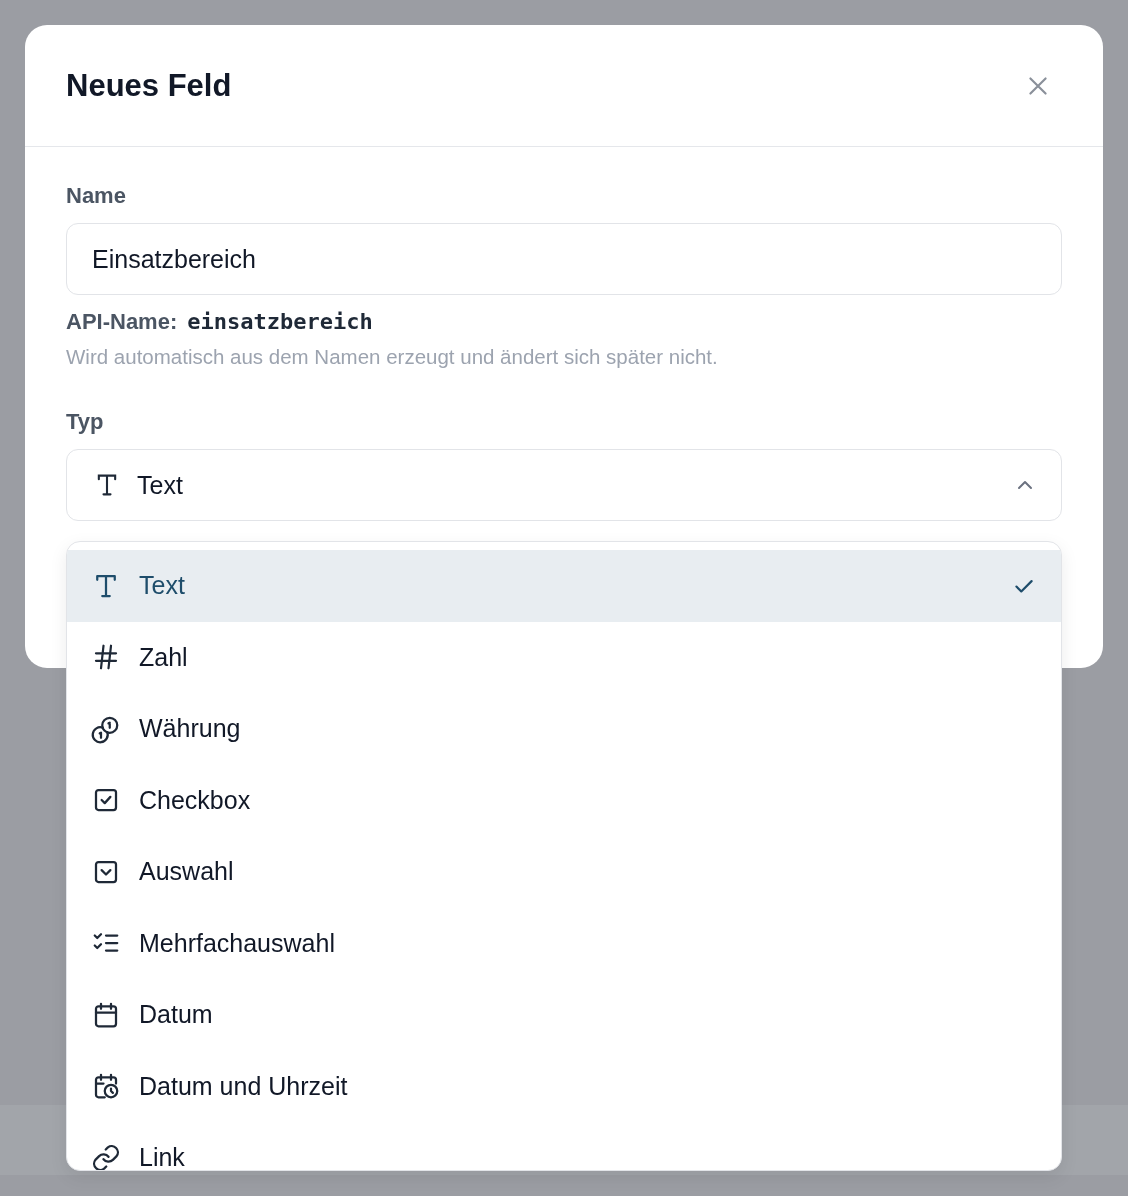 This screenshot has width=1128, height=1196. I want to click on type-option: Zahl, so click(564, 657).